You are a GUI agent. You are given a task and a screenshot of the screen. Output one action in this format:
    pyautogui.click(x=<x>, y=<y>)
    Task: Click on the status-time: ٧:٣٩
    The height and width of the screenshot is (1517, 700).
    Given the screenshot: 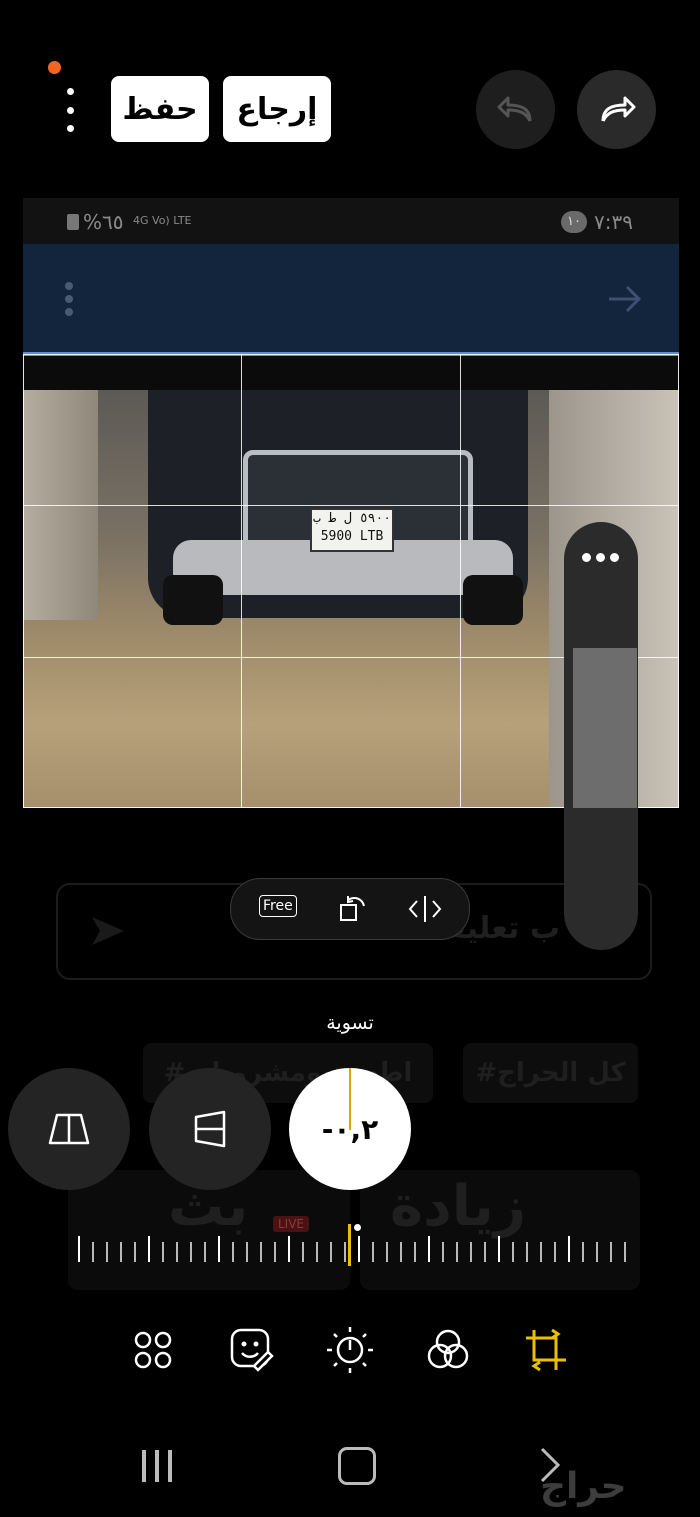 What is the action you would take?
    pyautogui.click(x=613, y=222)
    